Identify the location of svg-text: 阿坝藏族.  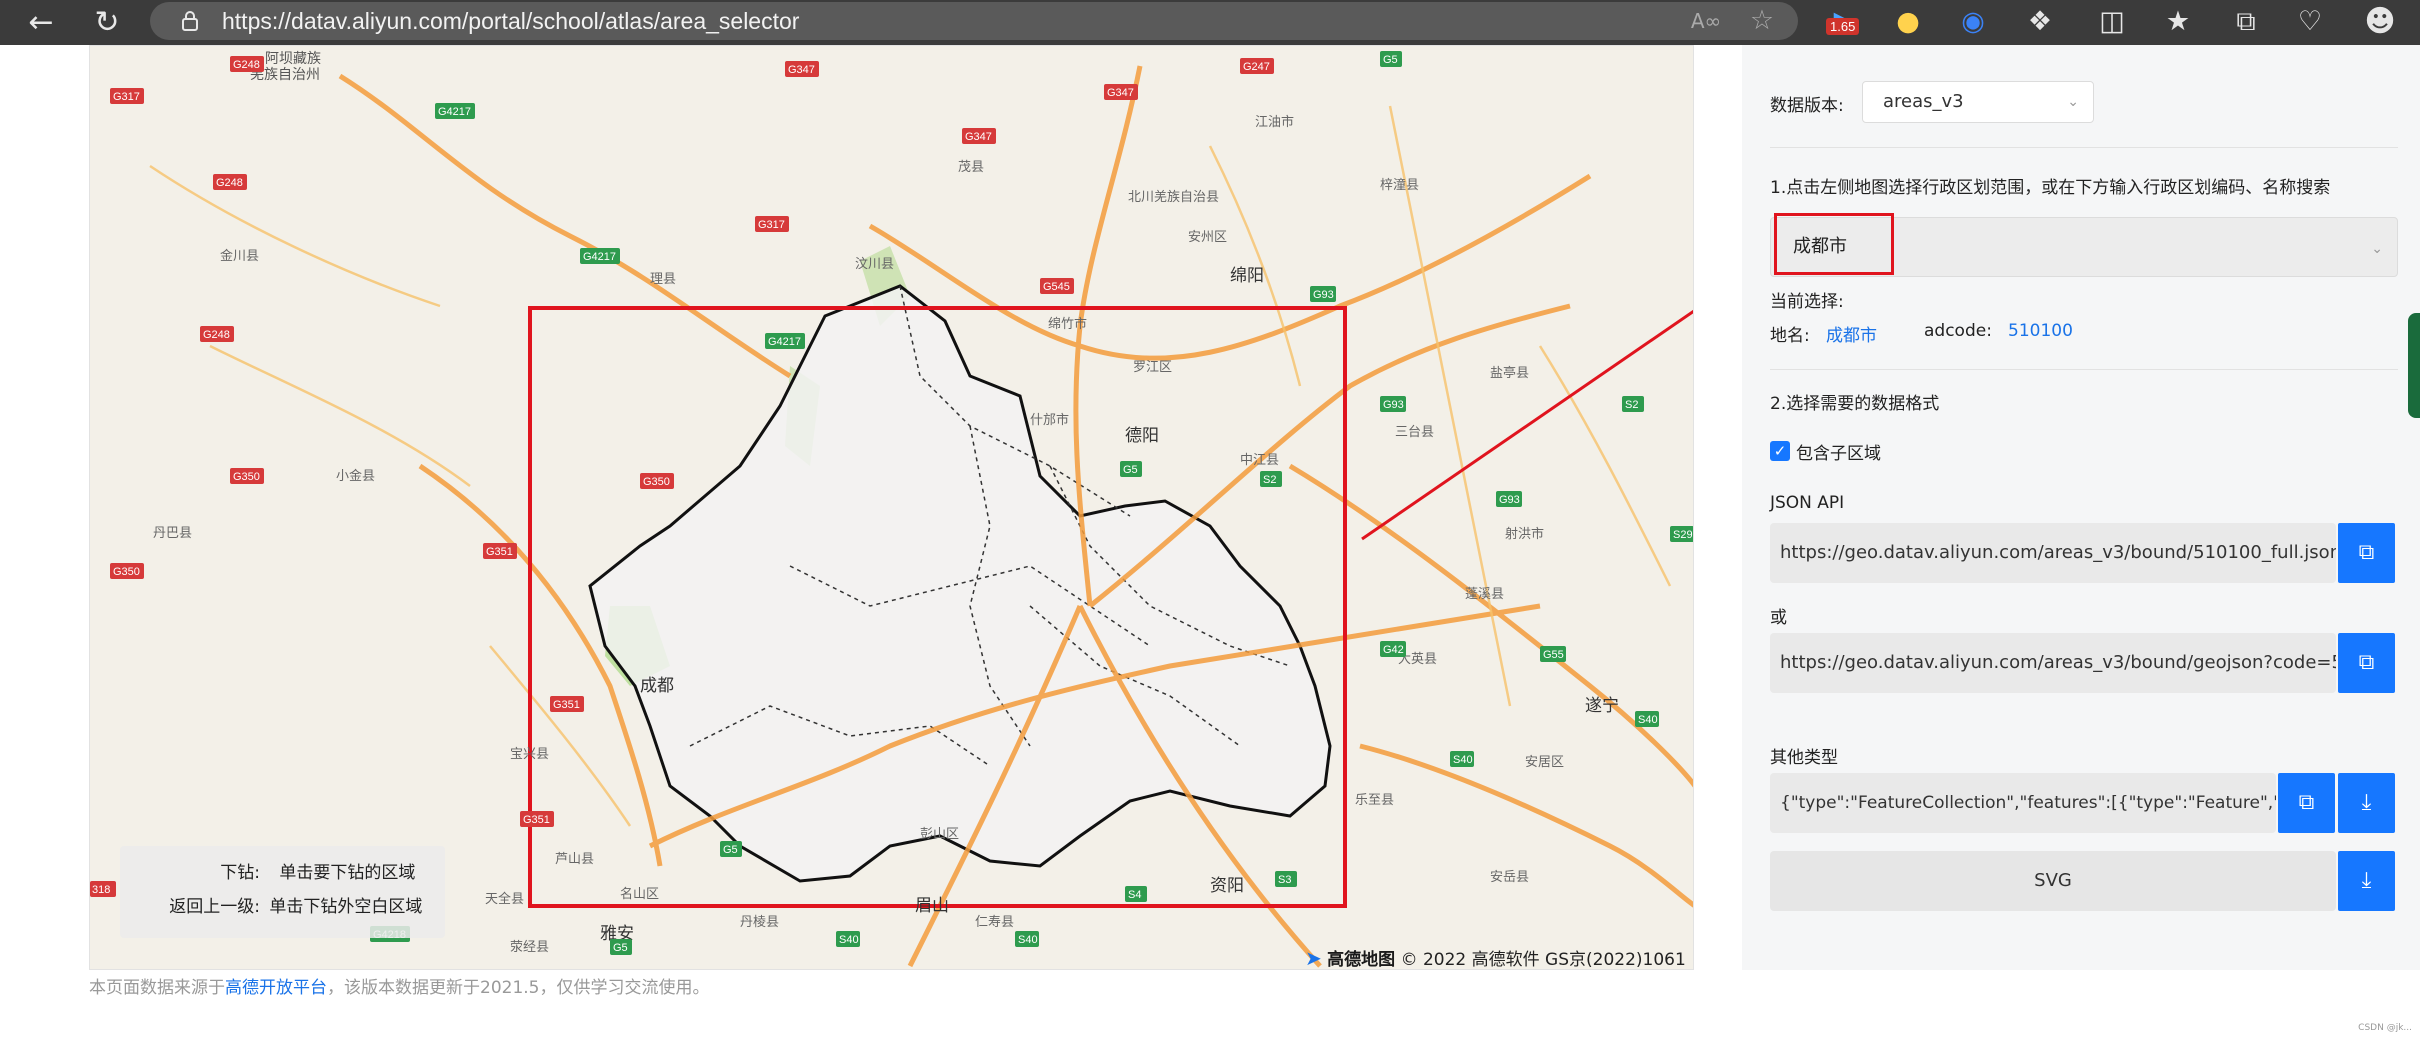
(293, 58).